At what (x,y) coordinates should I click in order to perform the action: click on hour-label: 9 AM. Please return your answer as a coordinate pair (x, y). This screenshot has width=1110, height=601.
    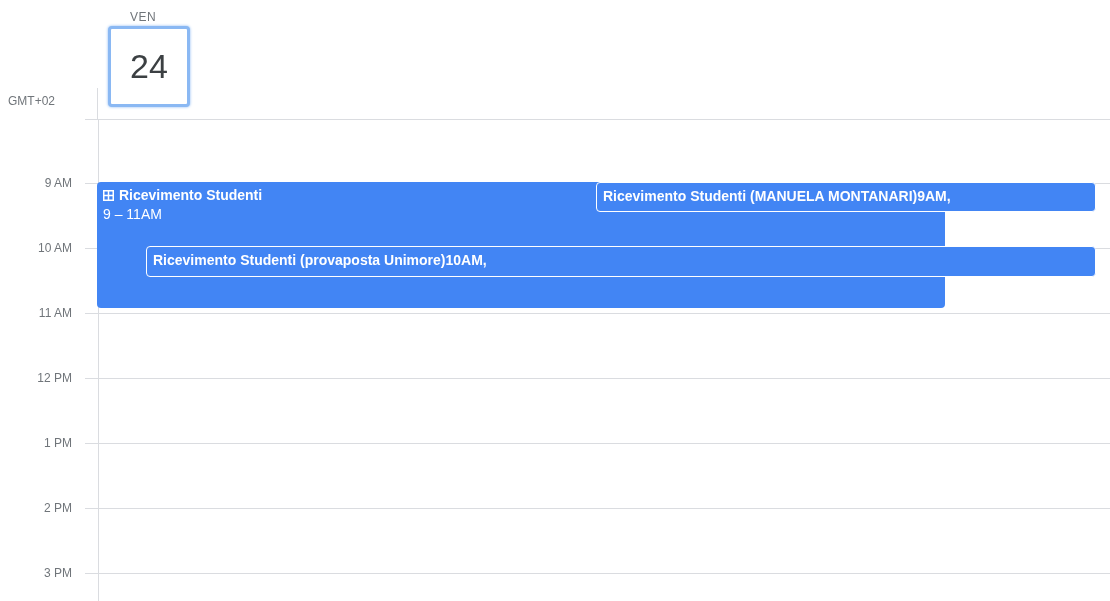
    Looking at the image, I should click on (58, 183).